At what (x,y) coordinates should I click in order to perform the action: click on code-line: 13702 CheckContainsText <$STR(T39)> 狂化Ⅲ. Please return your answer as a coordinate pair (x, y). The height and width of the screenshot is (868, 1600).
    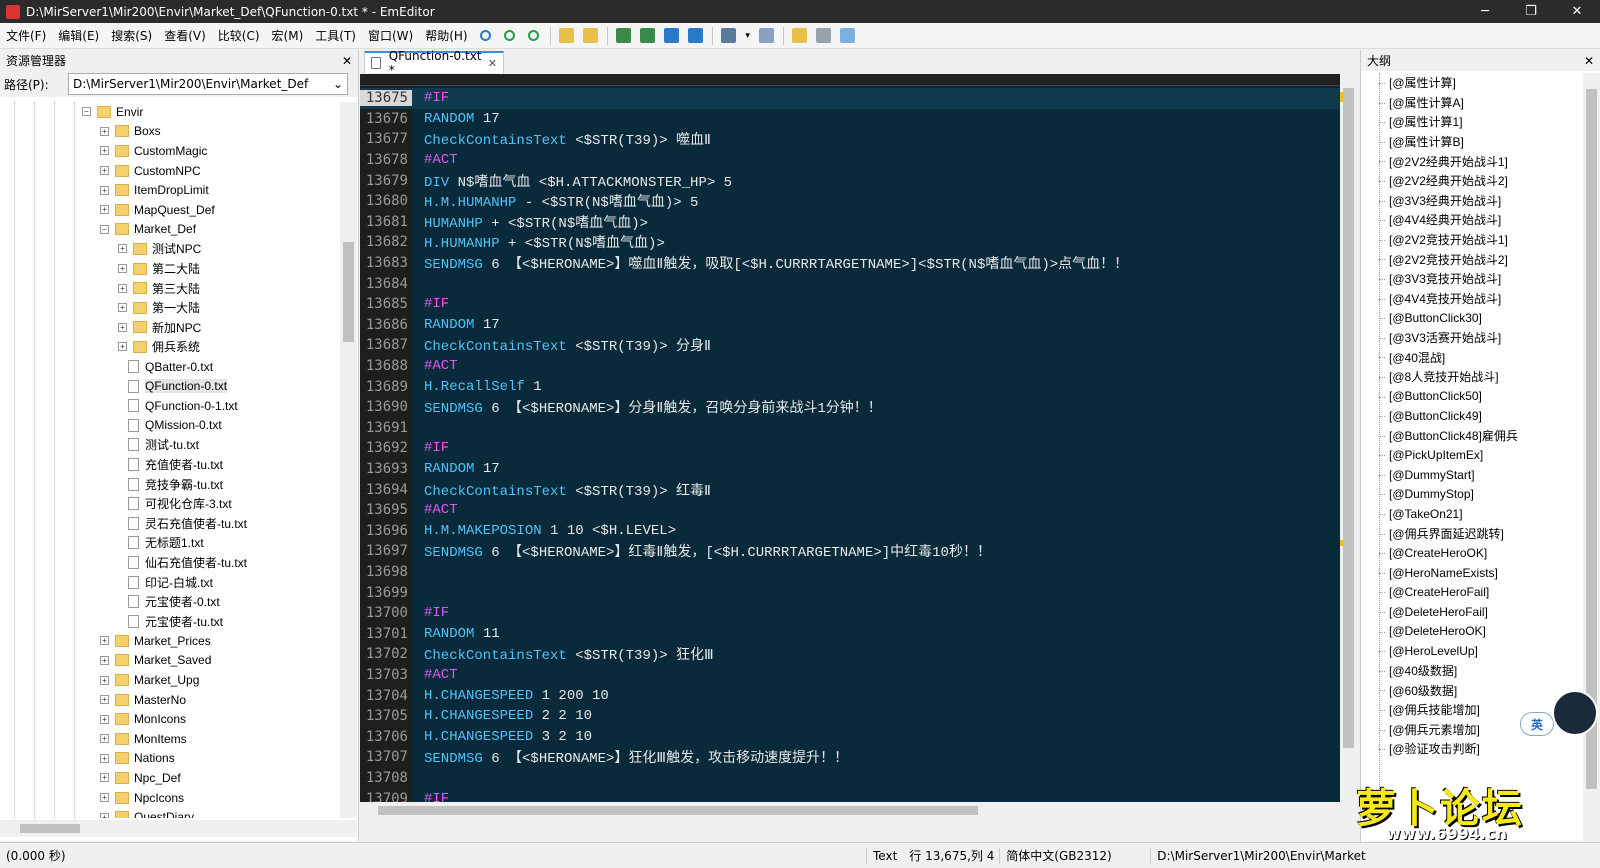
    Looking at the image, I should click on (850, 654).